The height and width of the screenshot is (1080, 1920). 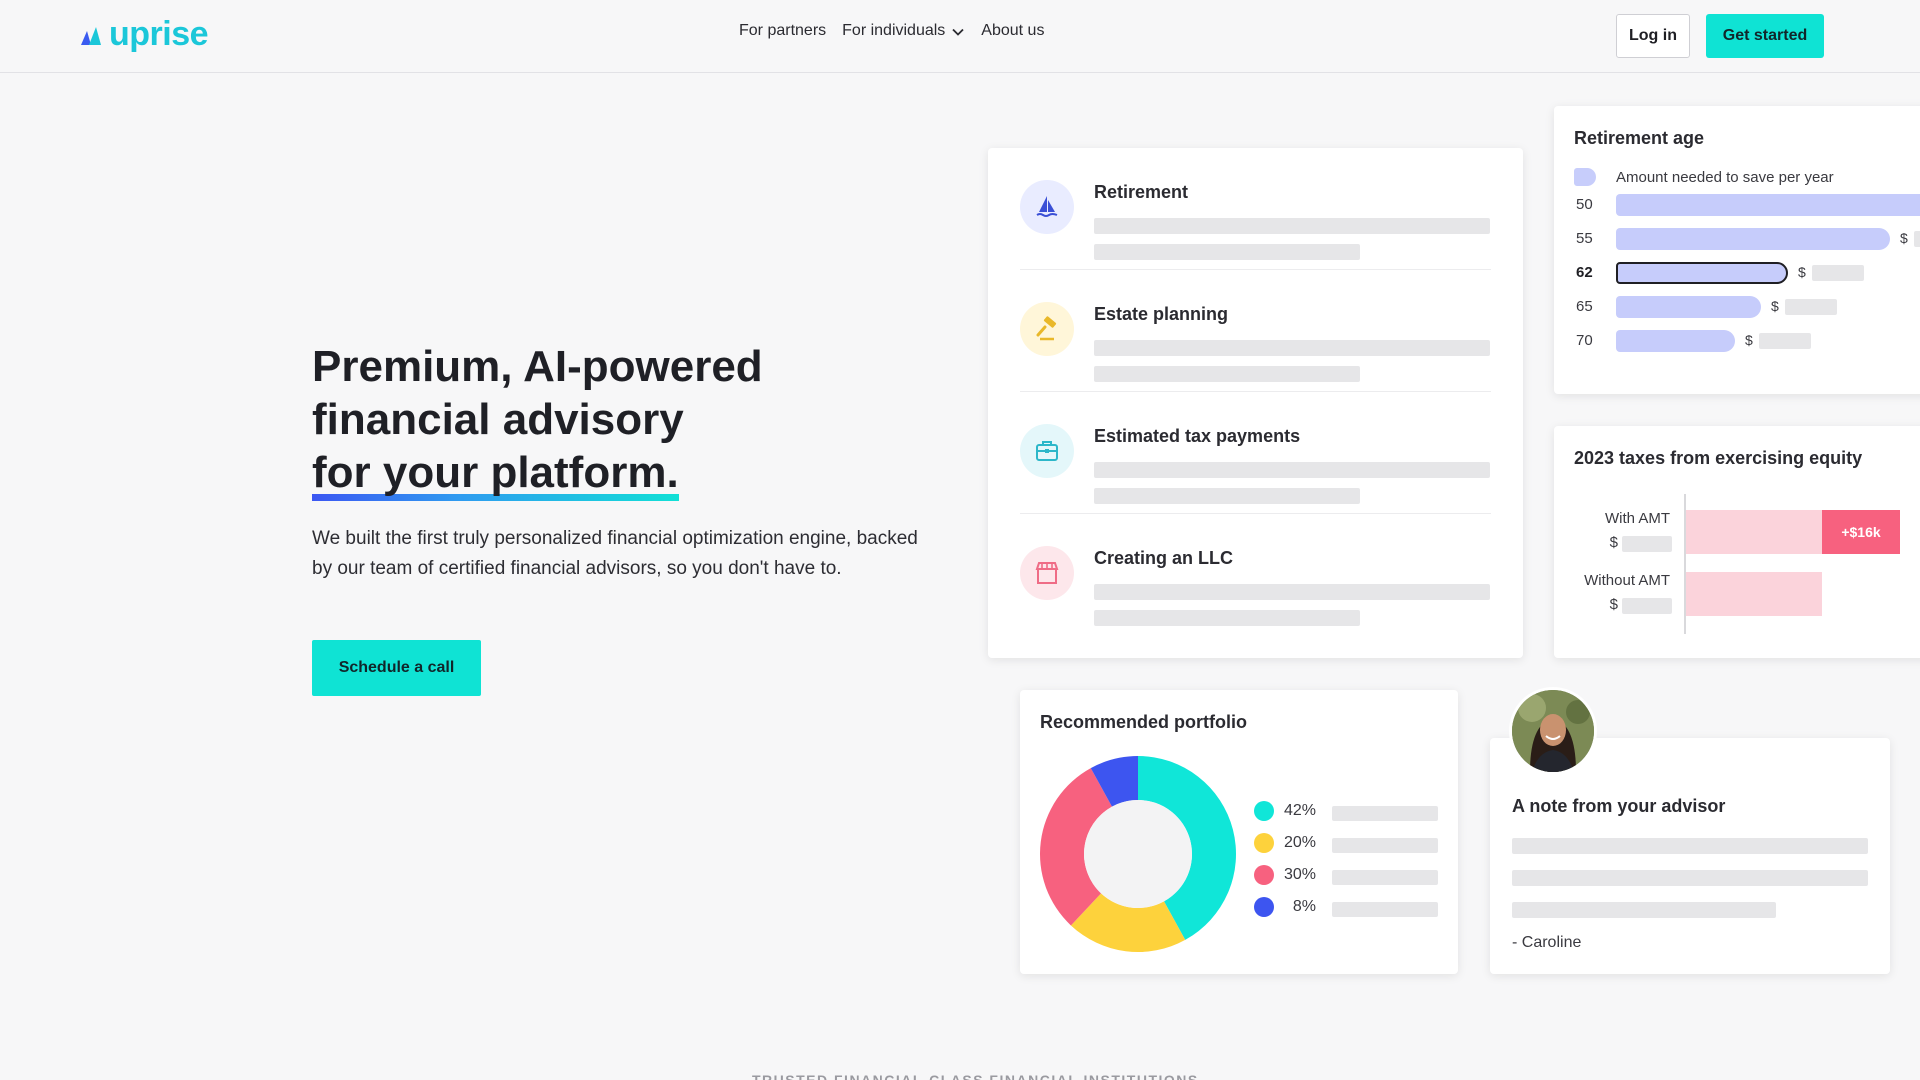 I want to click on advisor-note-card: A note from your advisor - Caroline, so click(x=1690, y=856).